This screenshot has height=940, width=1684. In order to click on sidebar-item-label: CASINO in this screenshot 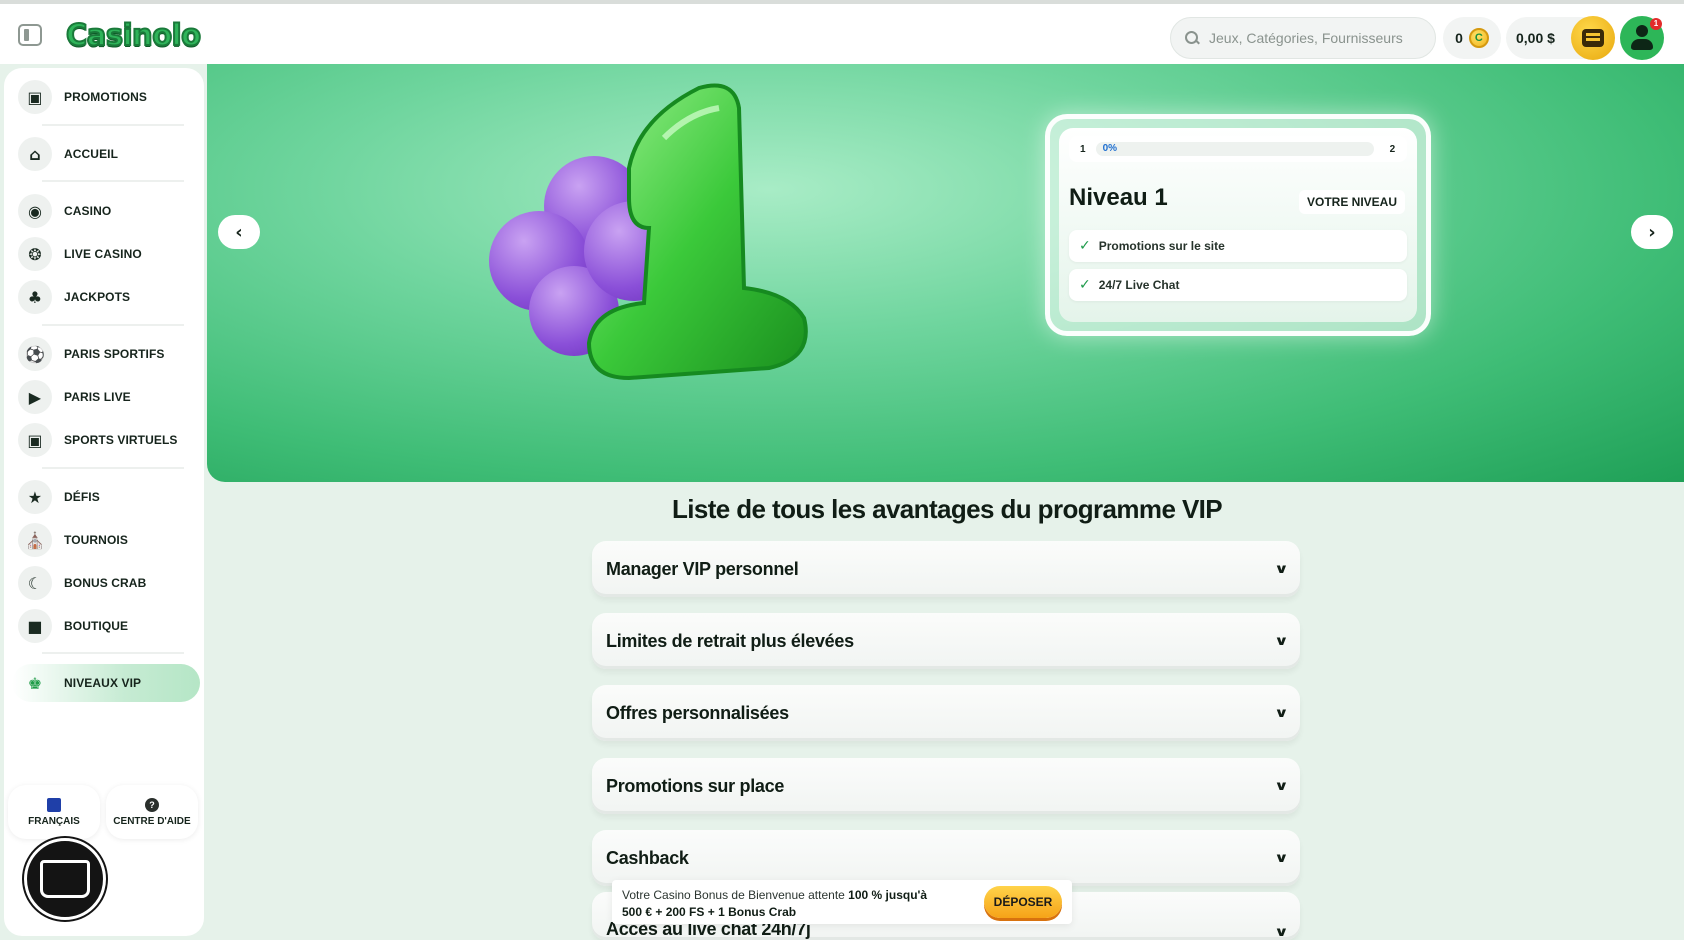, I will do `click(88, 211)`.